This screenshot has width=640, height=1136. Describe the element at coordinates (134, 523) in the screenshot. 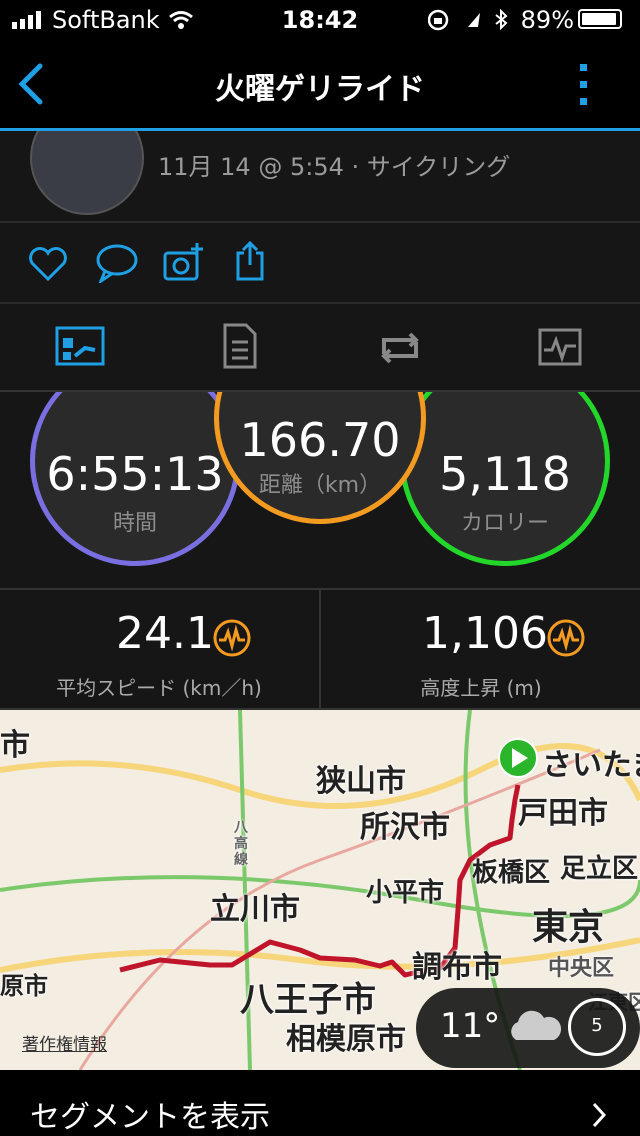

I see `time-label: 時間` at that location.